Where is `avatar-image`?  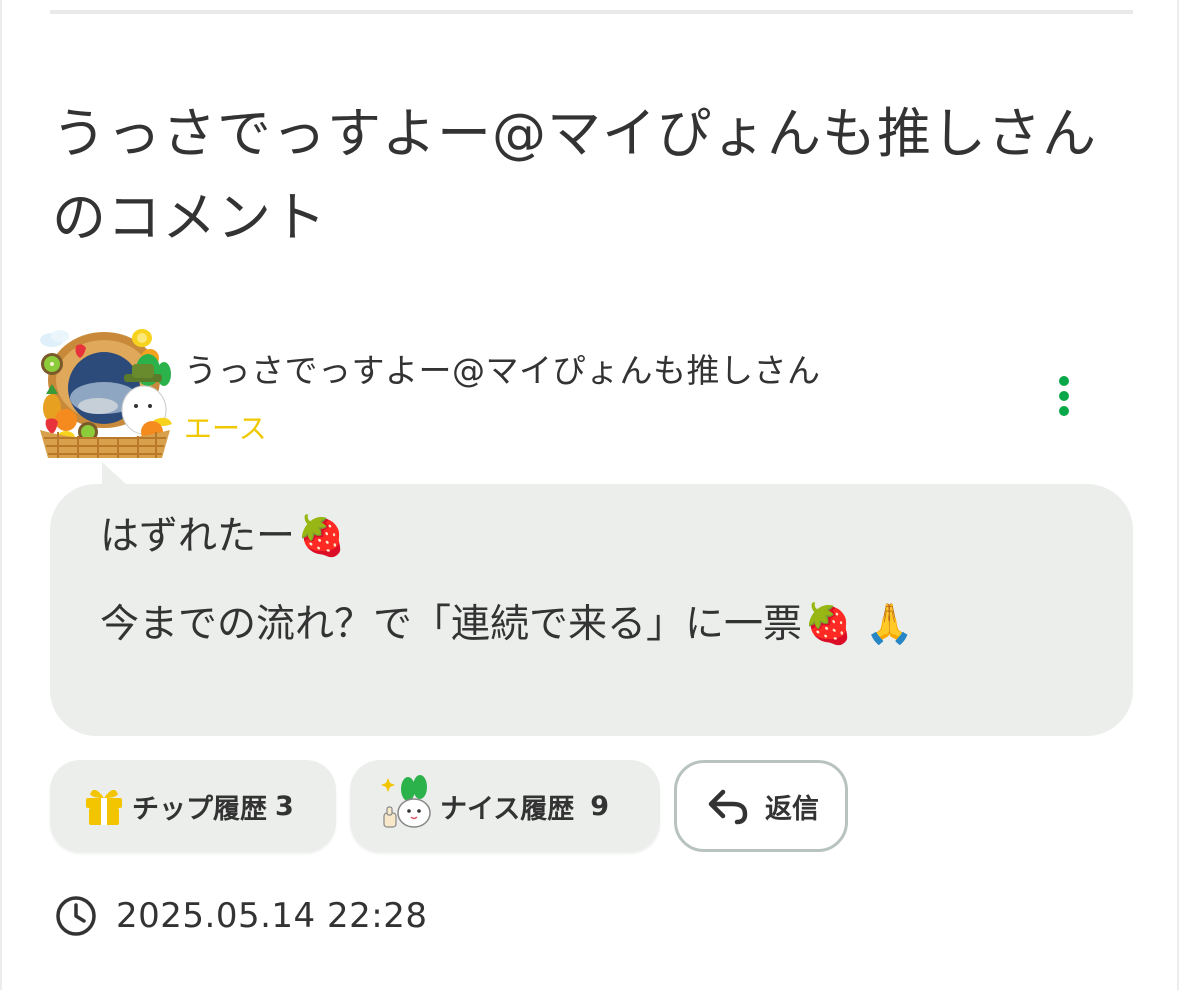 avatar-image is located at coordinates (106, 393).